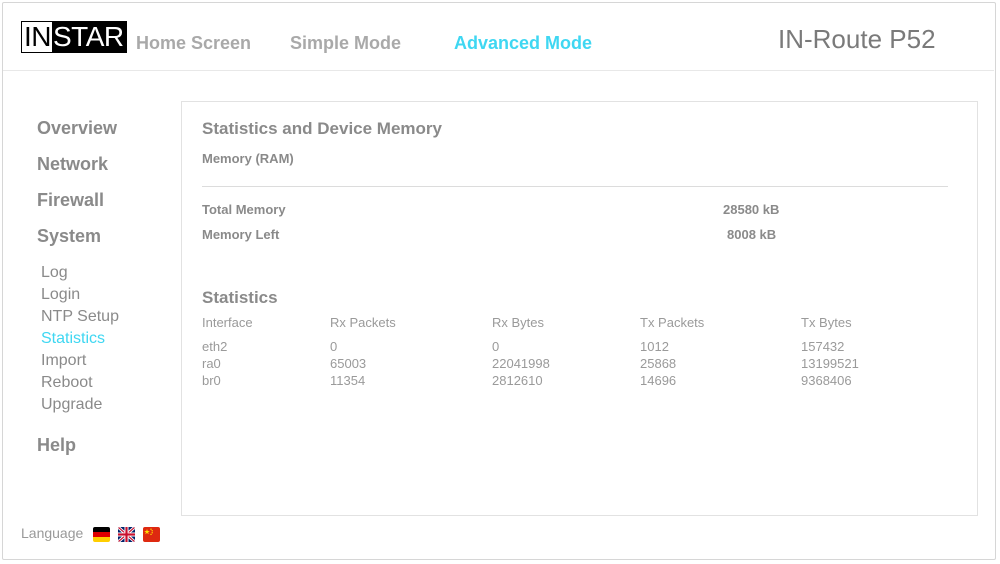 The height and width of the screenshot is (564, 1000). Describe the element at coordinates (67, 383) in the screenshot. I see `sidebar-subitem-reboot: Reboot` at that location.